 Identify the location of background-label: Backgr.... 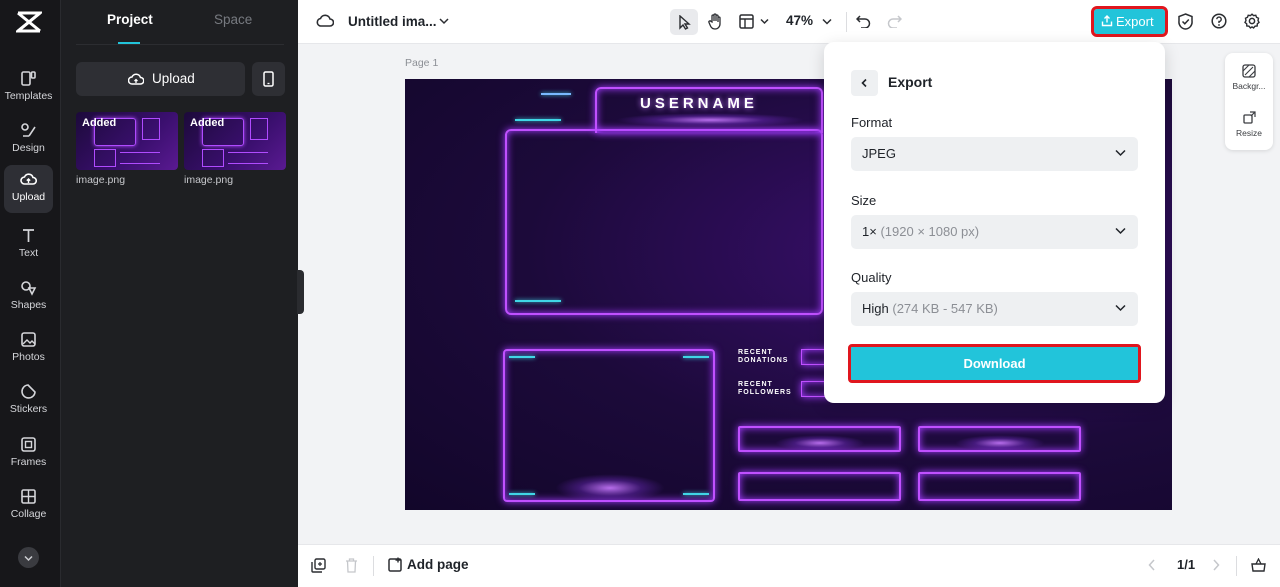
(1249, 86).